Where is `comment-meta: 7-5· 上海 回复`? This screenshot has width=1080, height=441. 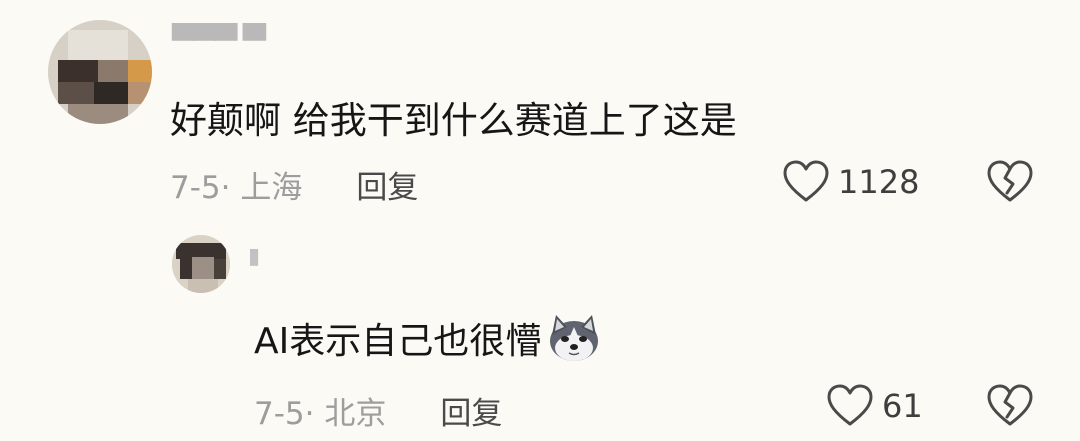
comment-meta: 7-5· 上海 回复 is located at coordinates (294, 184).